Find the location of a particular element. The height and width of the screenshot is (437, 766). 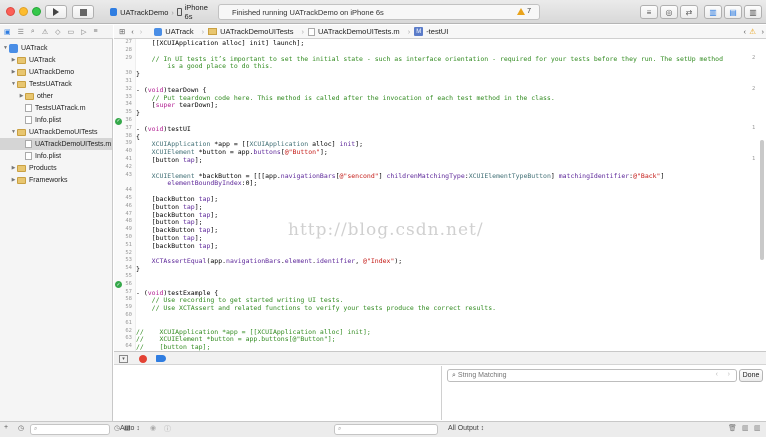

history-icon: ◷ is located at coordinates (21, 428).